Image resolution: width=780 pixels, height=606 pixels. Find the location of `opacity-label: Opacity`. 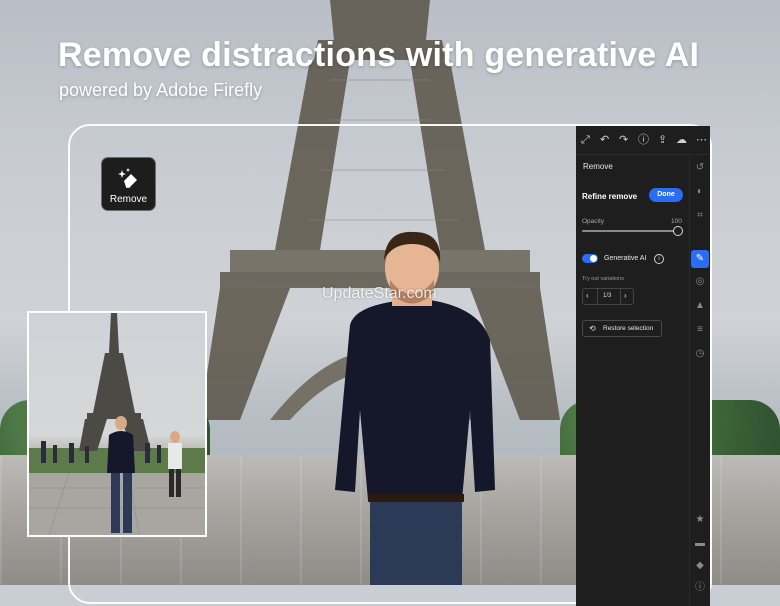

opacity-label: Opacity is located at coordinates (593, 221).